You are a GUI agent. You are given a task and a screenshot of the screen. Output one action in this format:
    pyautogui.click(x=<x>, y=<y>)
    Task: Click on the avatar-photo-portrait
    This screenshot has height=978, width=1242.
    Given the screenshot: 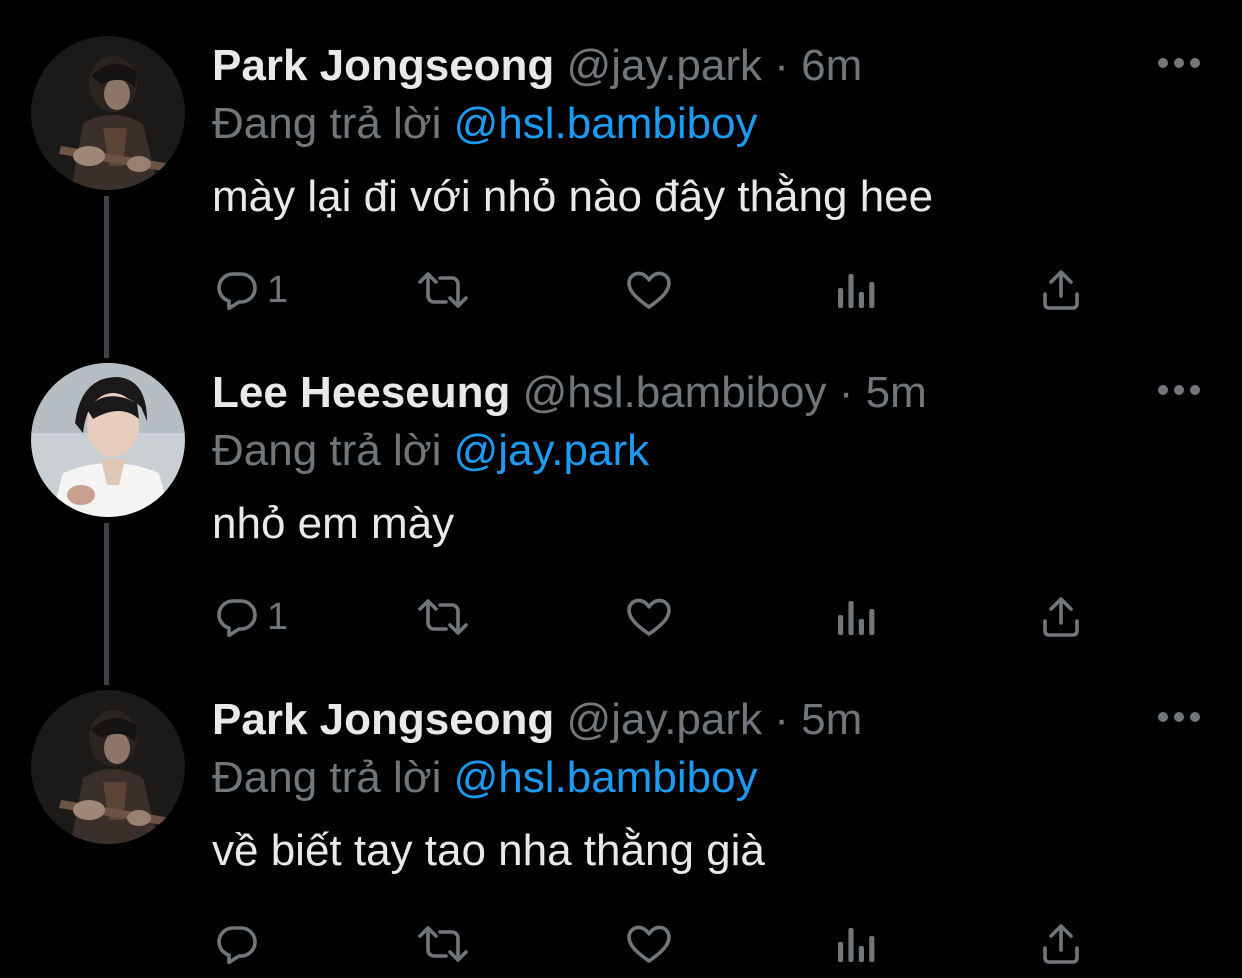 What is the action you would take?
    pyautogui.click(x=108, y=440)
    